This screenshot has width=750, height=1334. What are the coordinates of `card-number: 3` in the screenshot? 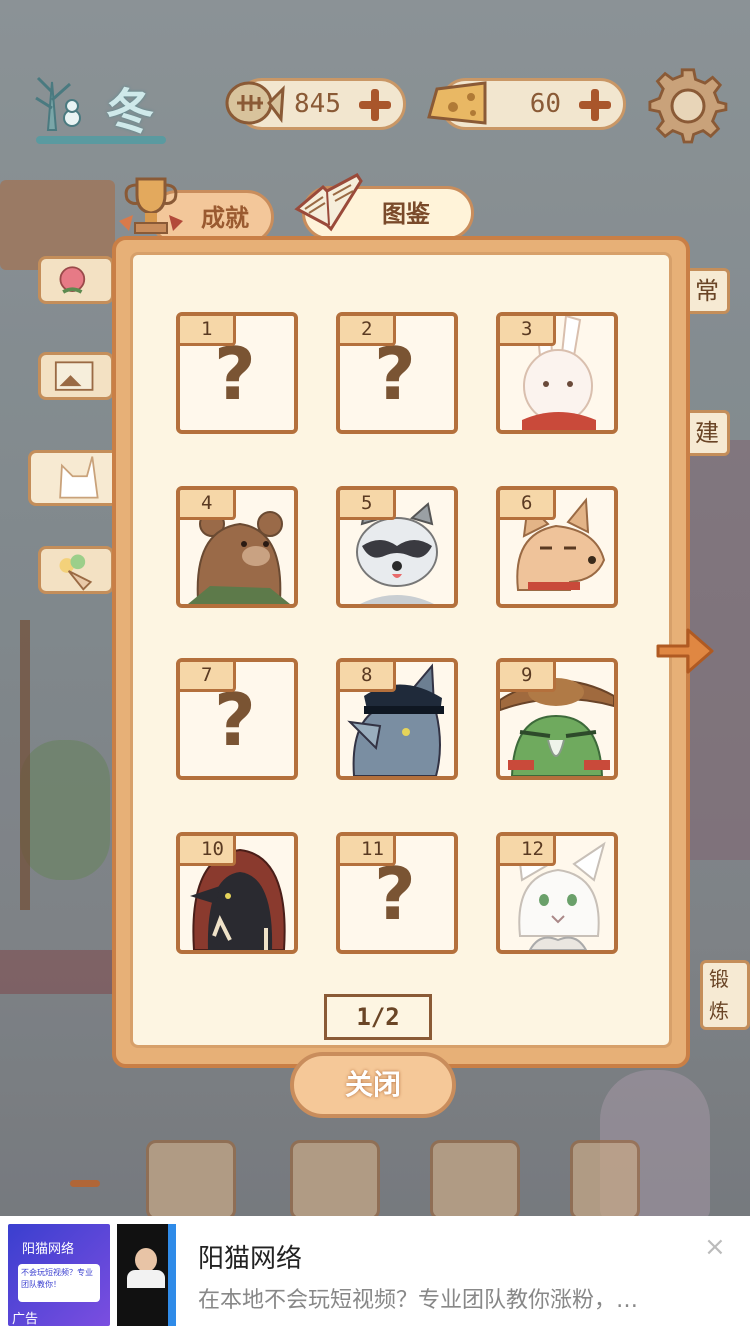 It's located at (528, 331).